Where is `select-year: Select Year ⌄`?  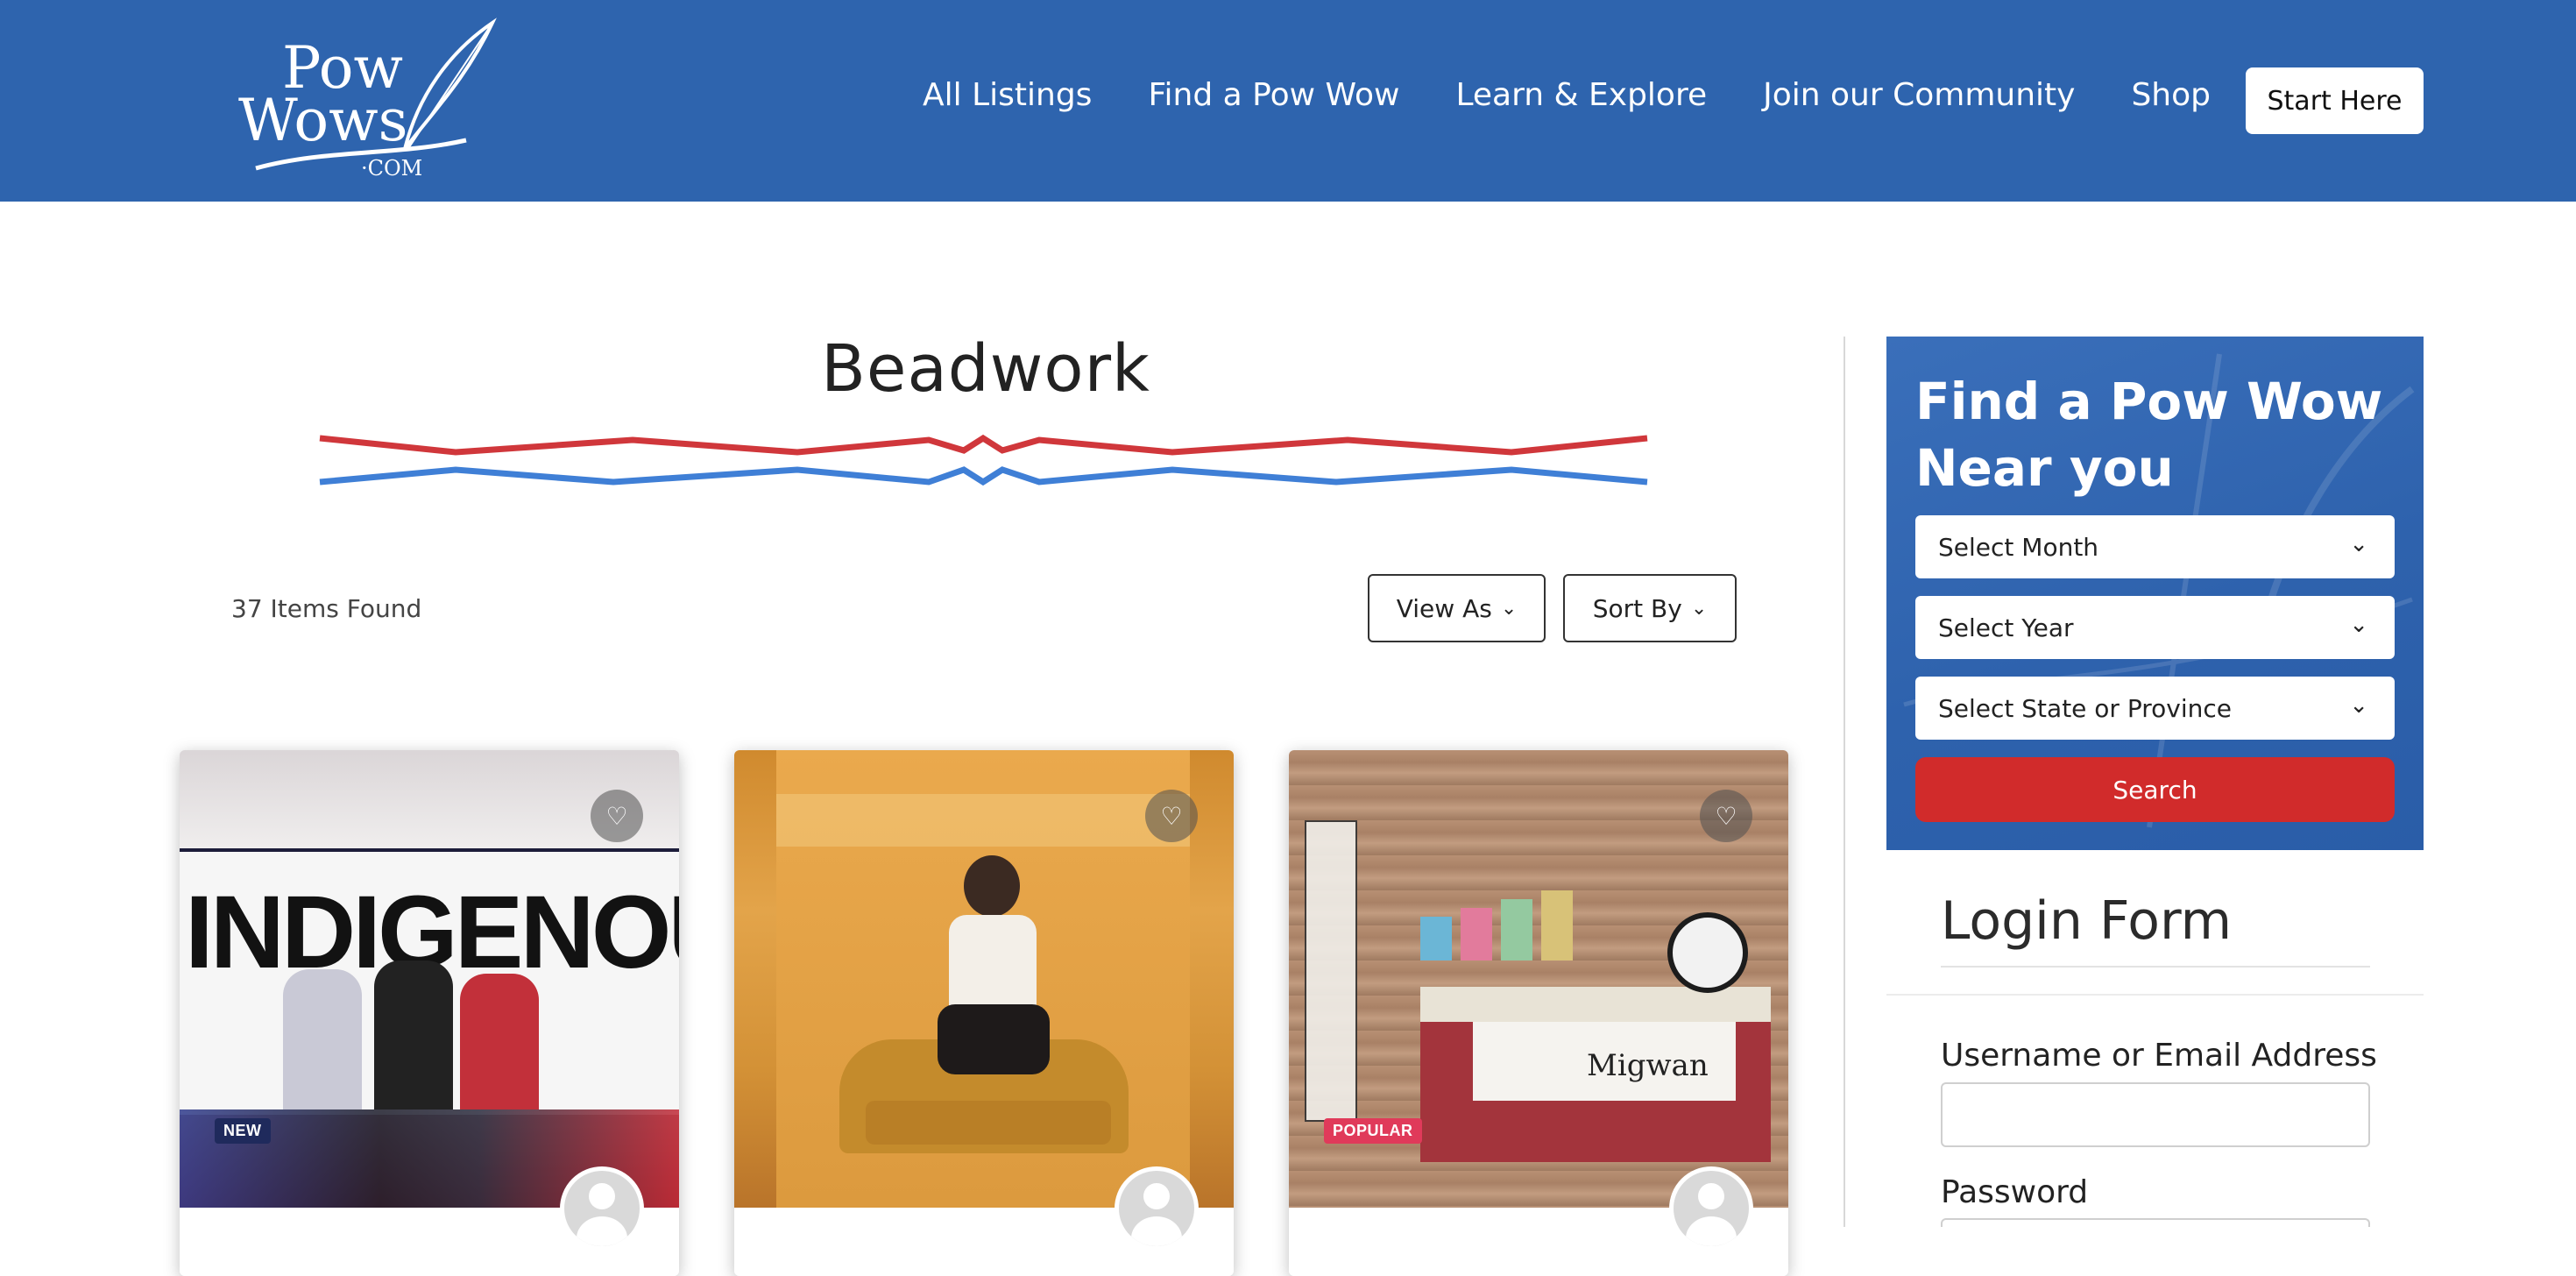 select-year: Select Year ⌄ is located at coordinates (2155, 627).